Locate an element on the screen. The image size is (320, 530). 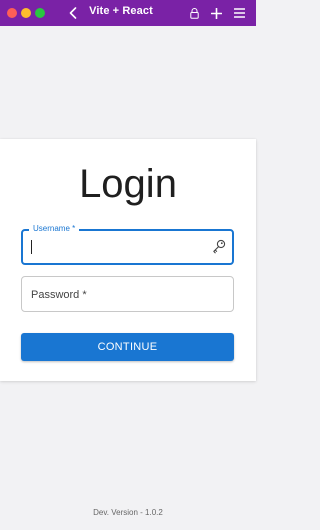
close-window-button is located at coordinates (12, 13).